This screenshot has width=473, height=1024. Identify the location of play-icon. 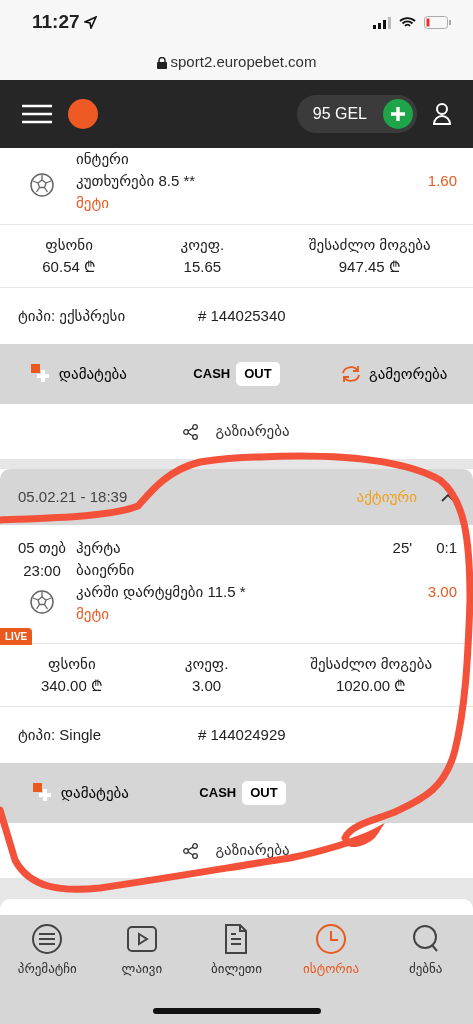
(141, 939).